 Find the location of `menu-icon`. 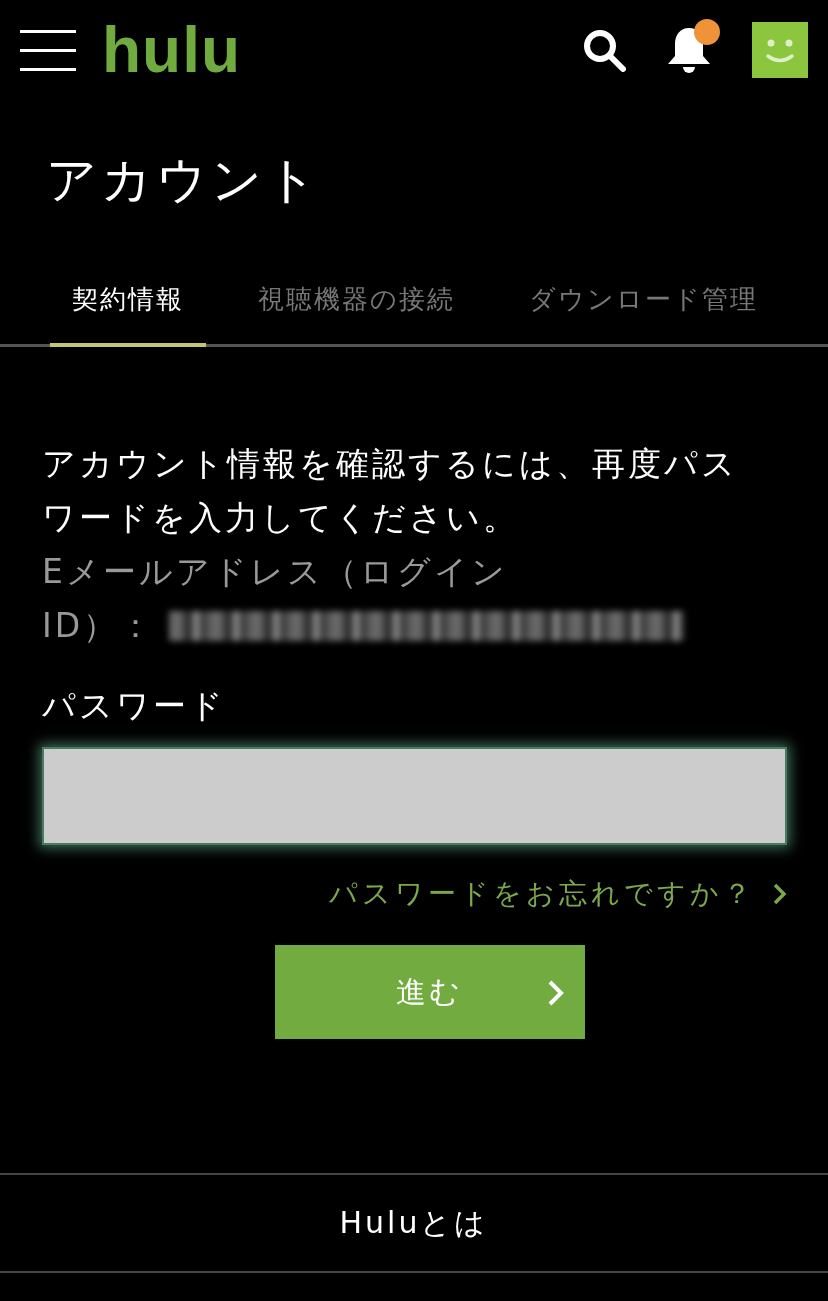

menu-icon is located at coordinates (48, 50).